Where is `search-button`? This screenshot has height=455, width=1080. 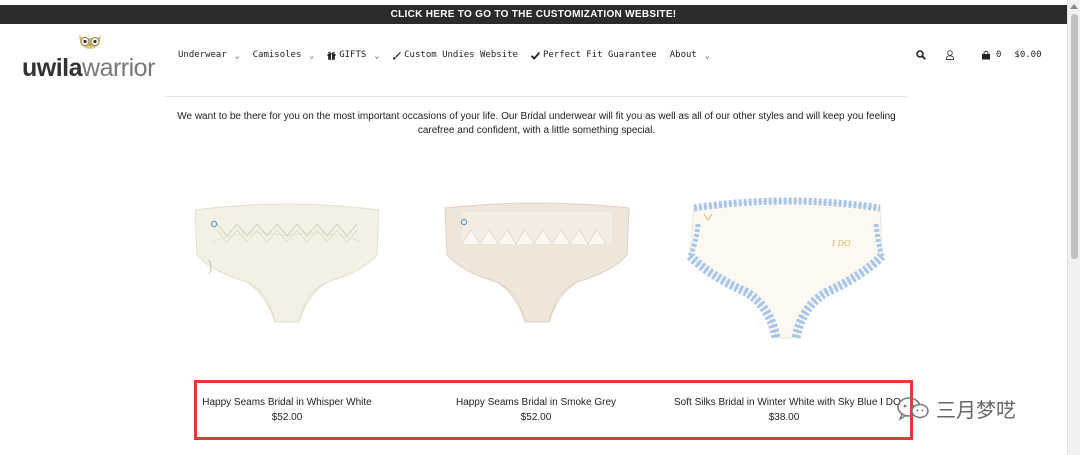 search-button is located at coordinates (921, 55).